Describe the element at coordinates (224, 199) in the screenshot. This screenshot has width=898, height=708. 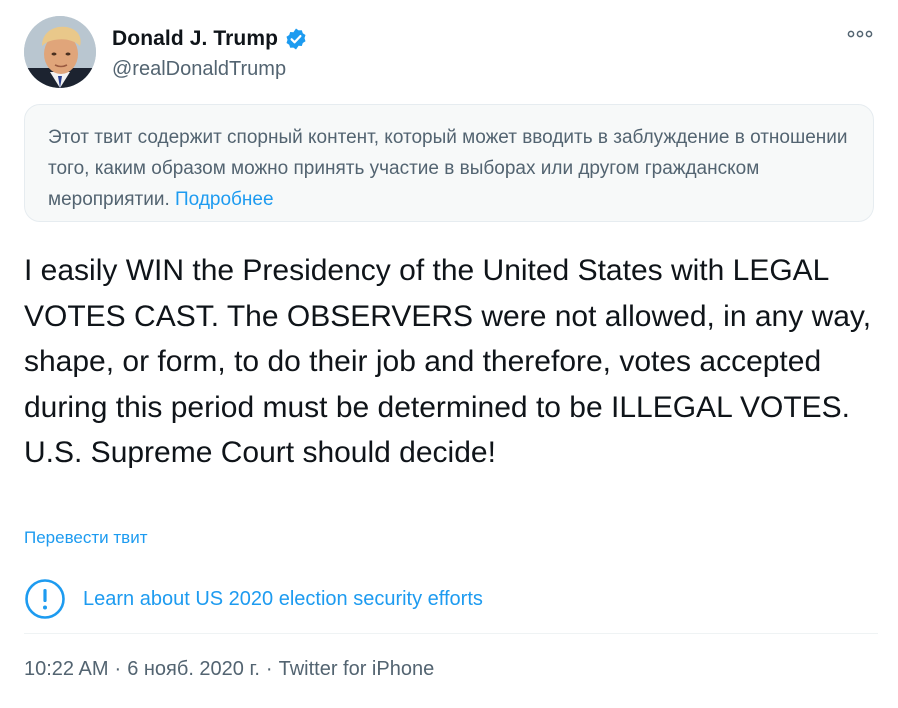
I see `notice-learn-more-link: Подробнее` at that location.